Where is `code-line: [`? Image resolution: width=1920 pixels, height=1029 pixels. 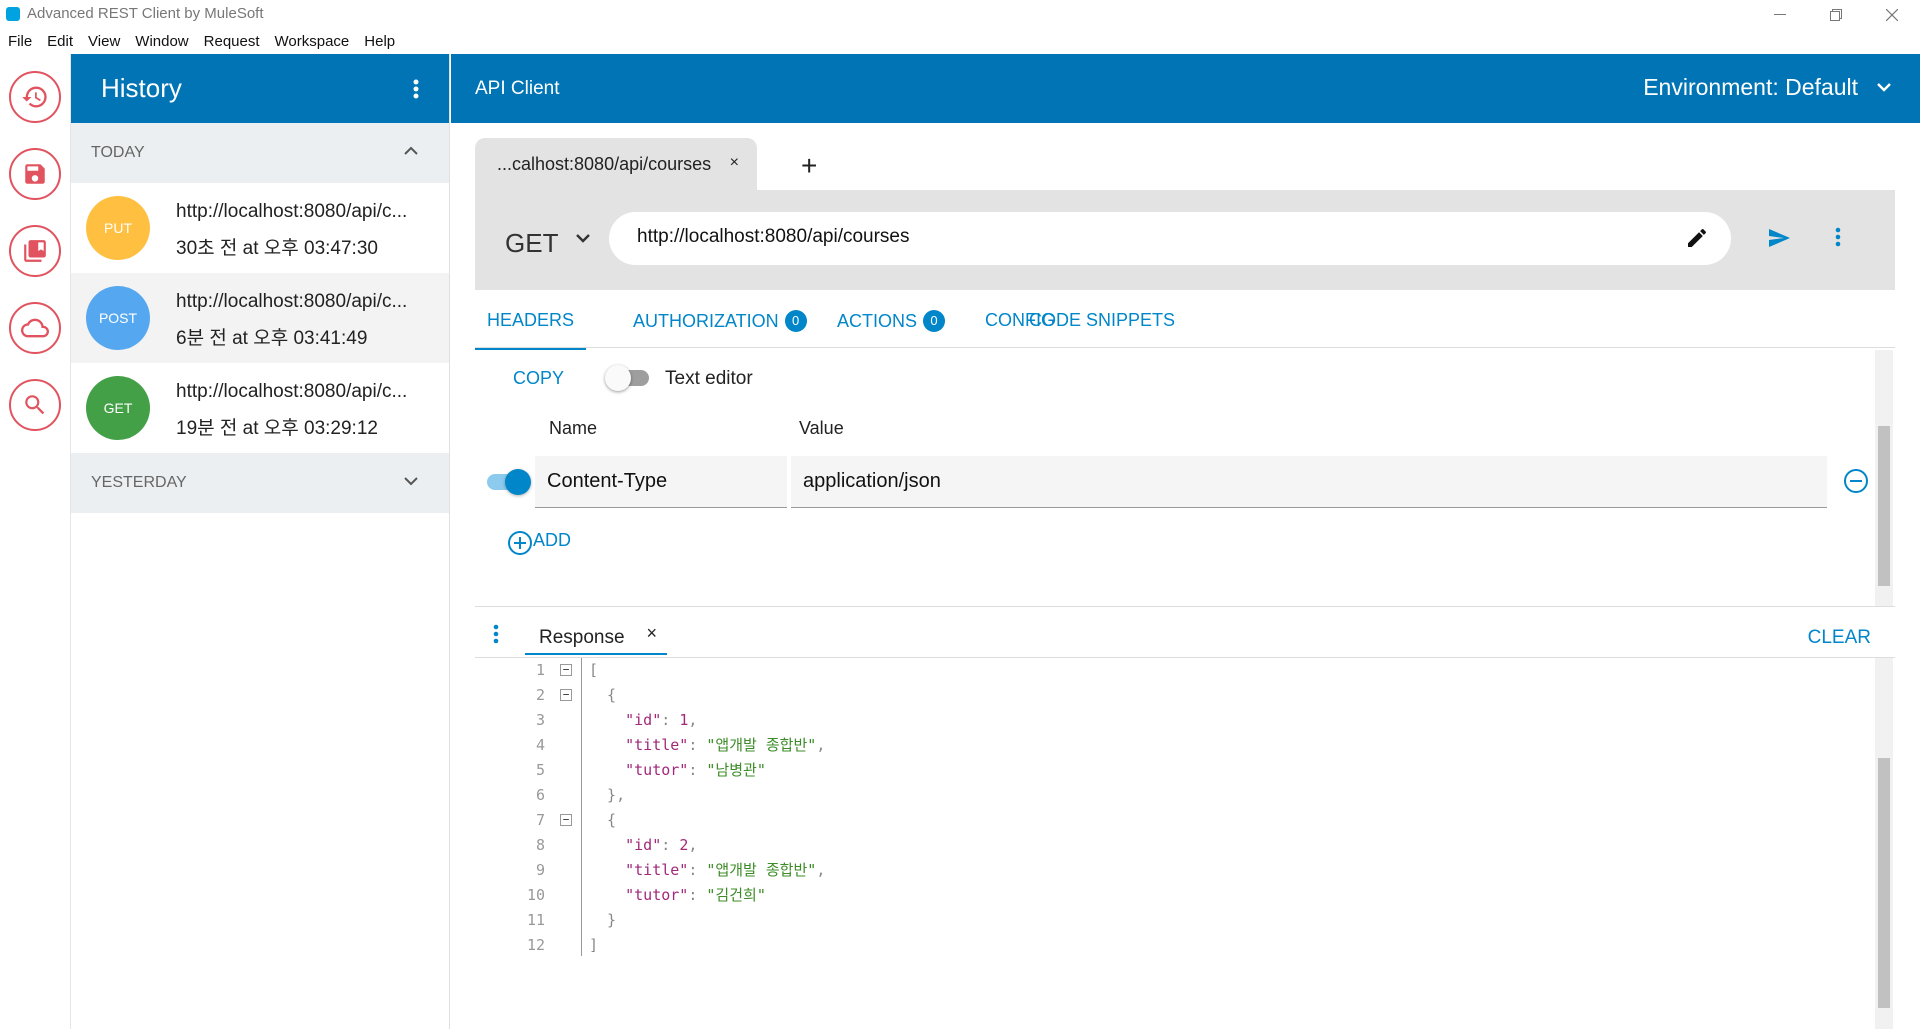 code-line: [ is located at coordinates (594, 670).